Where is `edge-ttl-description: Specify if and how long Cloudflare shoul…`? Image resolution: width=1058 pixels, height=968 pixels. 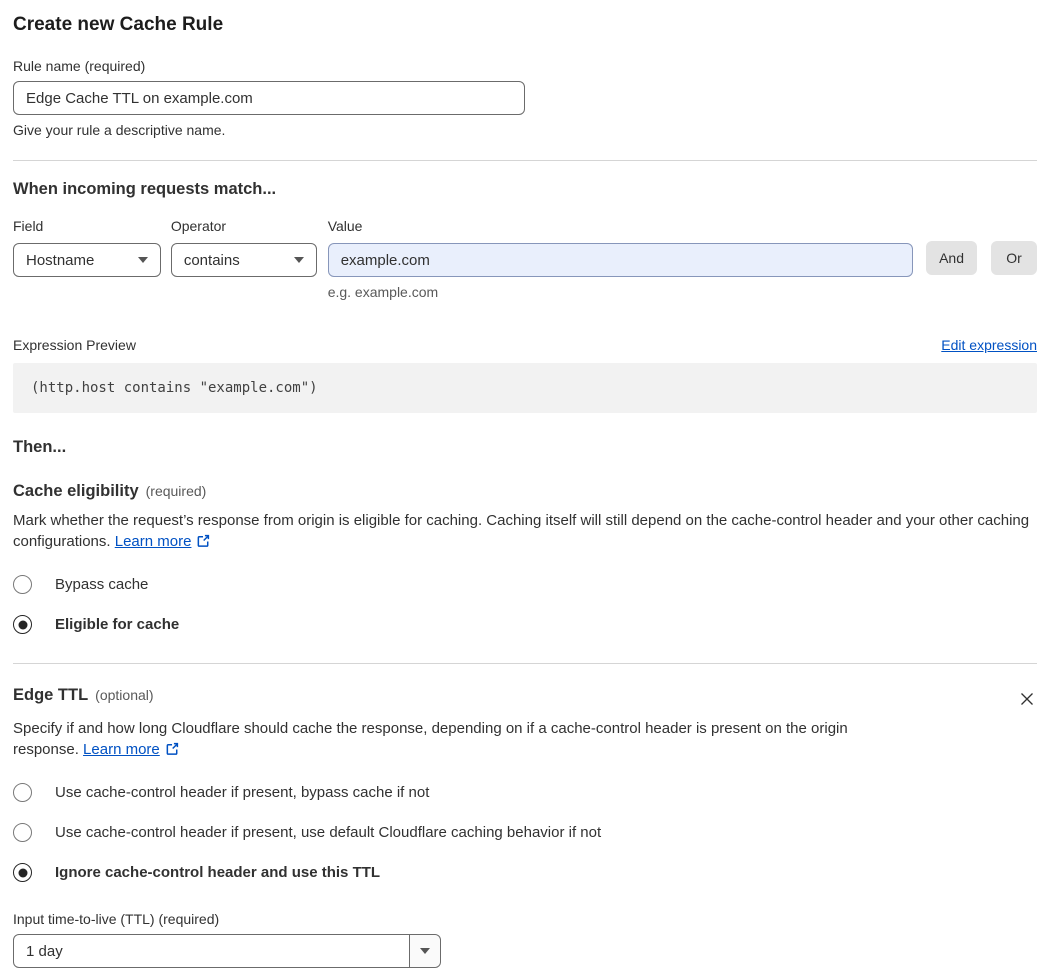
edge-ttl-description: Specify if and how long Cloudflare shoul… is located at coordinates (433, 740).